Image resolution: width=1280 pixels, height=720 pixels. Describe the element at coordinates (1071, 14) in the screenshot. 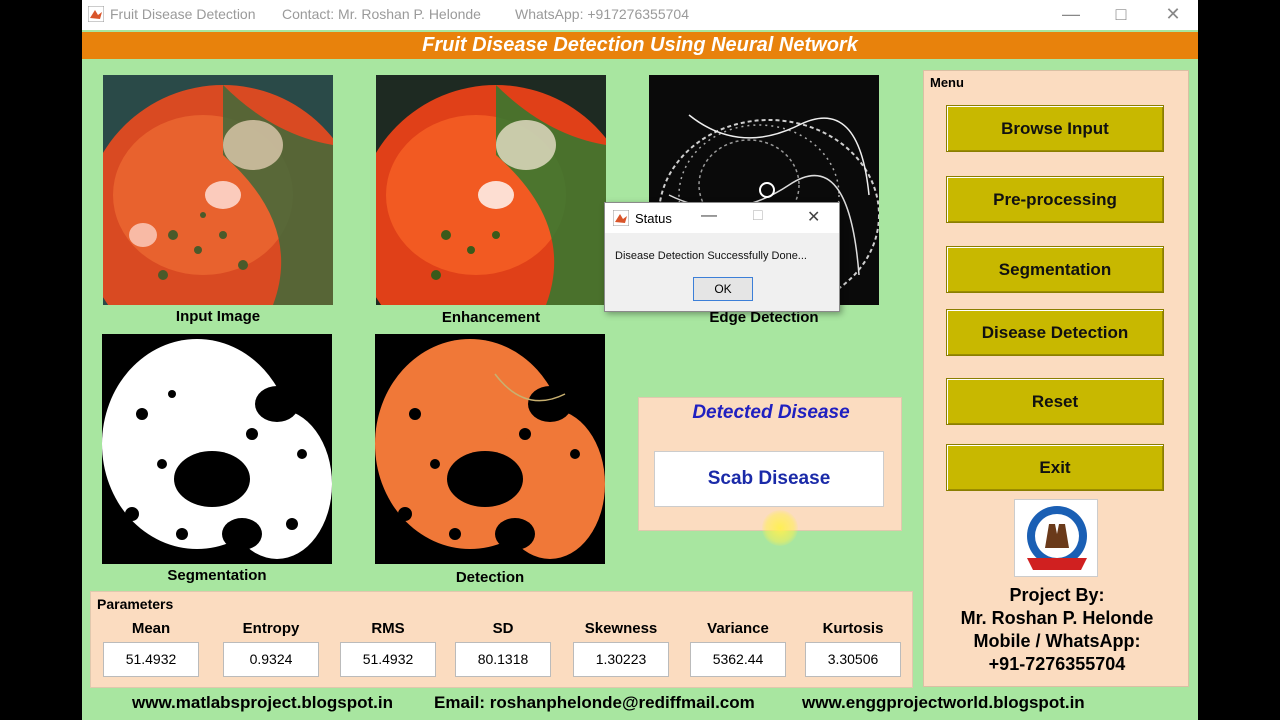

I see `minimize-icon: —` at that location.